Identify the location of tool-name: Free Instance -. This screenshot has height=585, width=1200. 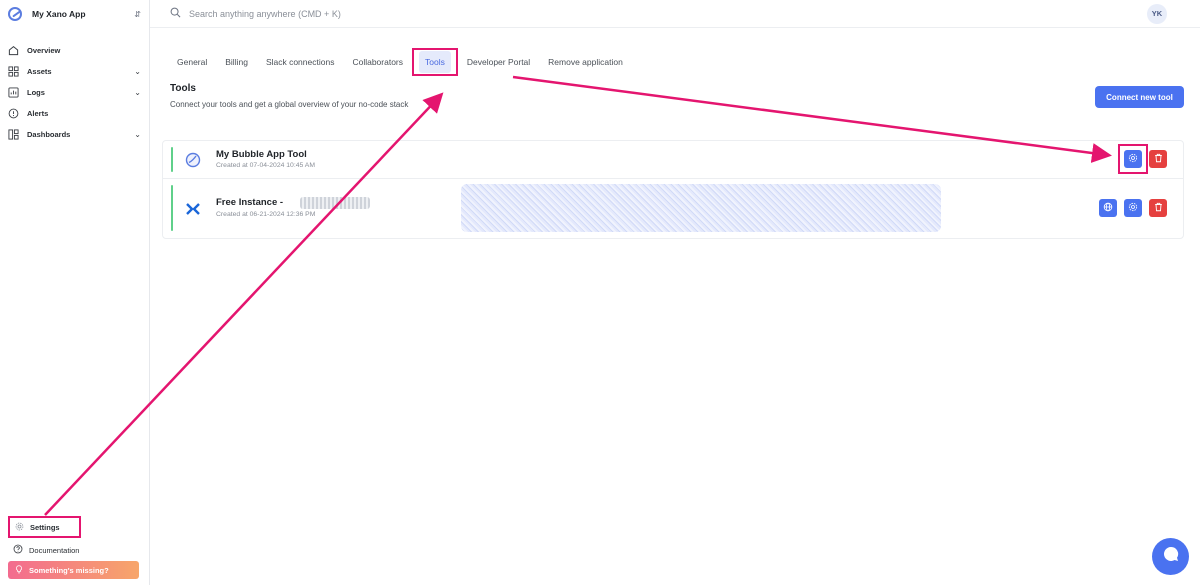
(250, 202).